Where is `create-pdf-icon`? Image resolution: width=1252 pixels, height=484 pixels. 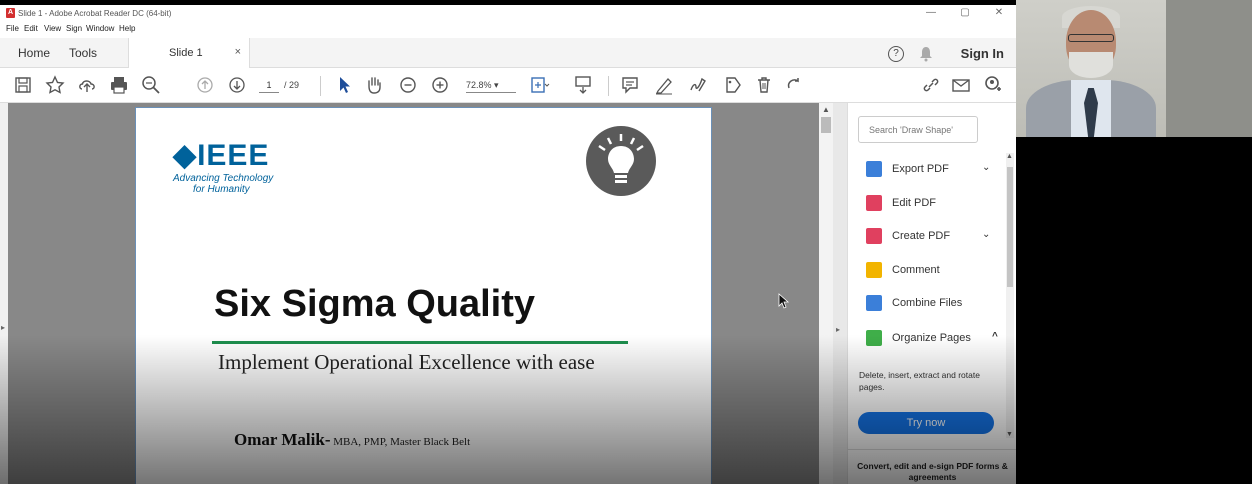
create-pdf-icon is located at coordinates (874, 236).